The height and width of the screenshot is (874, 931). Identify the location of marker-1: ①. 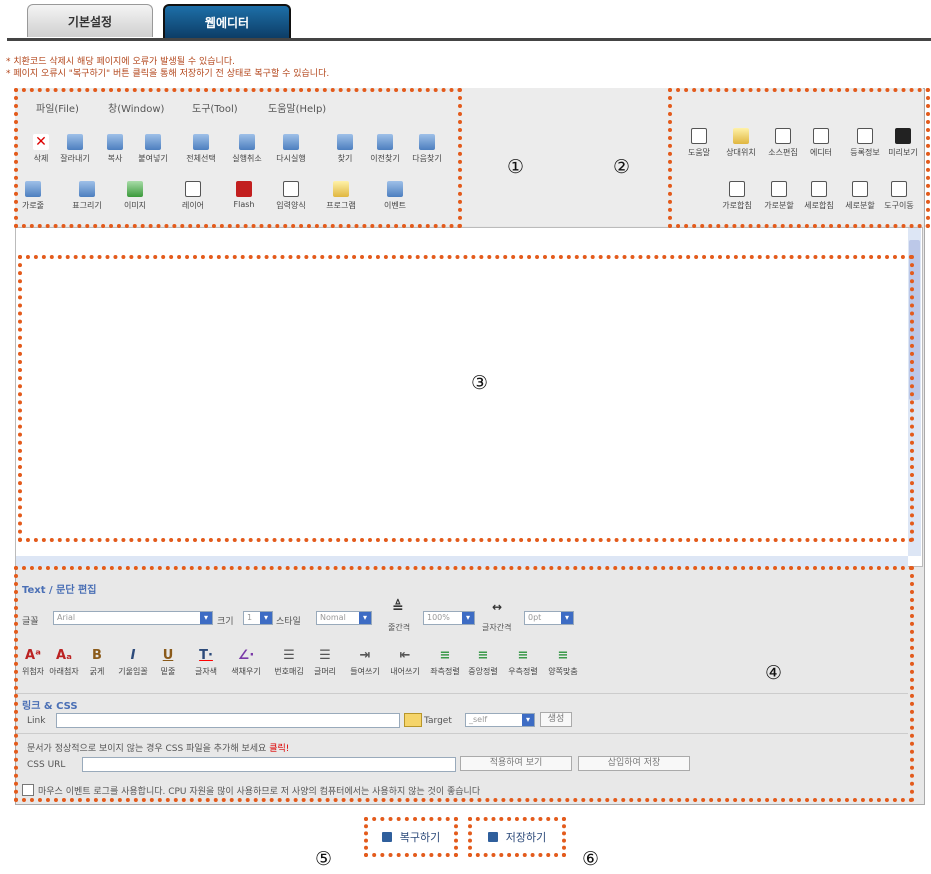
(516, 167).